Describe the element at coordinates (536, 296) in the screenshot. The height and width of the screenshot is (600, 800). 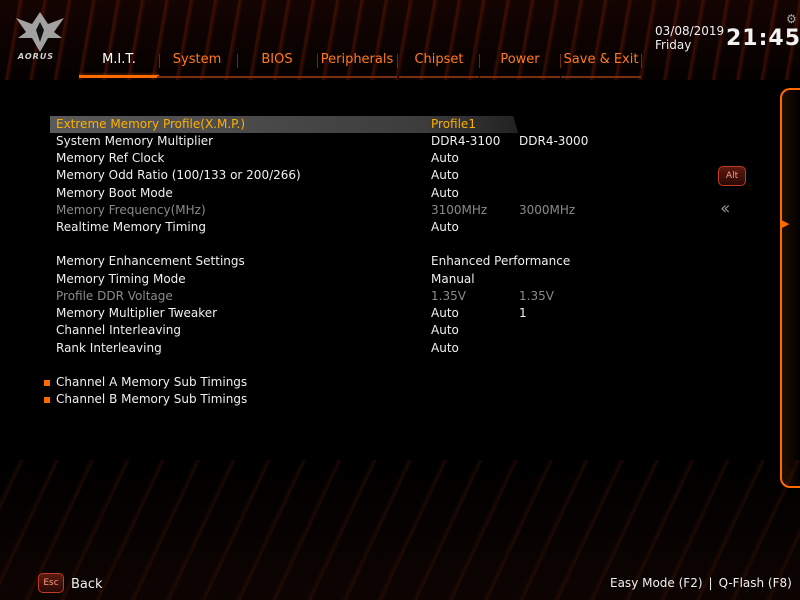
I see `setting-current-value: 1.35V` at that location.